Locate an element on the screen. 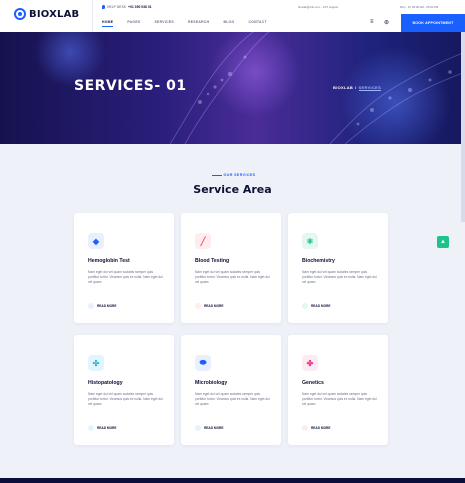 This screenshot has width=465, height=483. logo-mark-icon is located at coordinates (20, 14).